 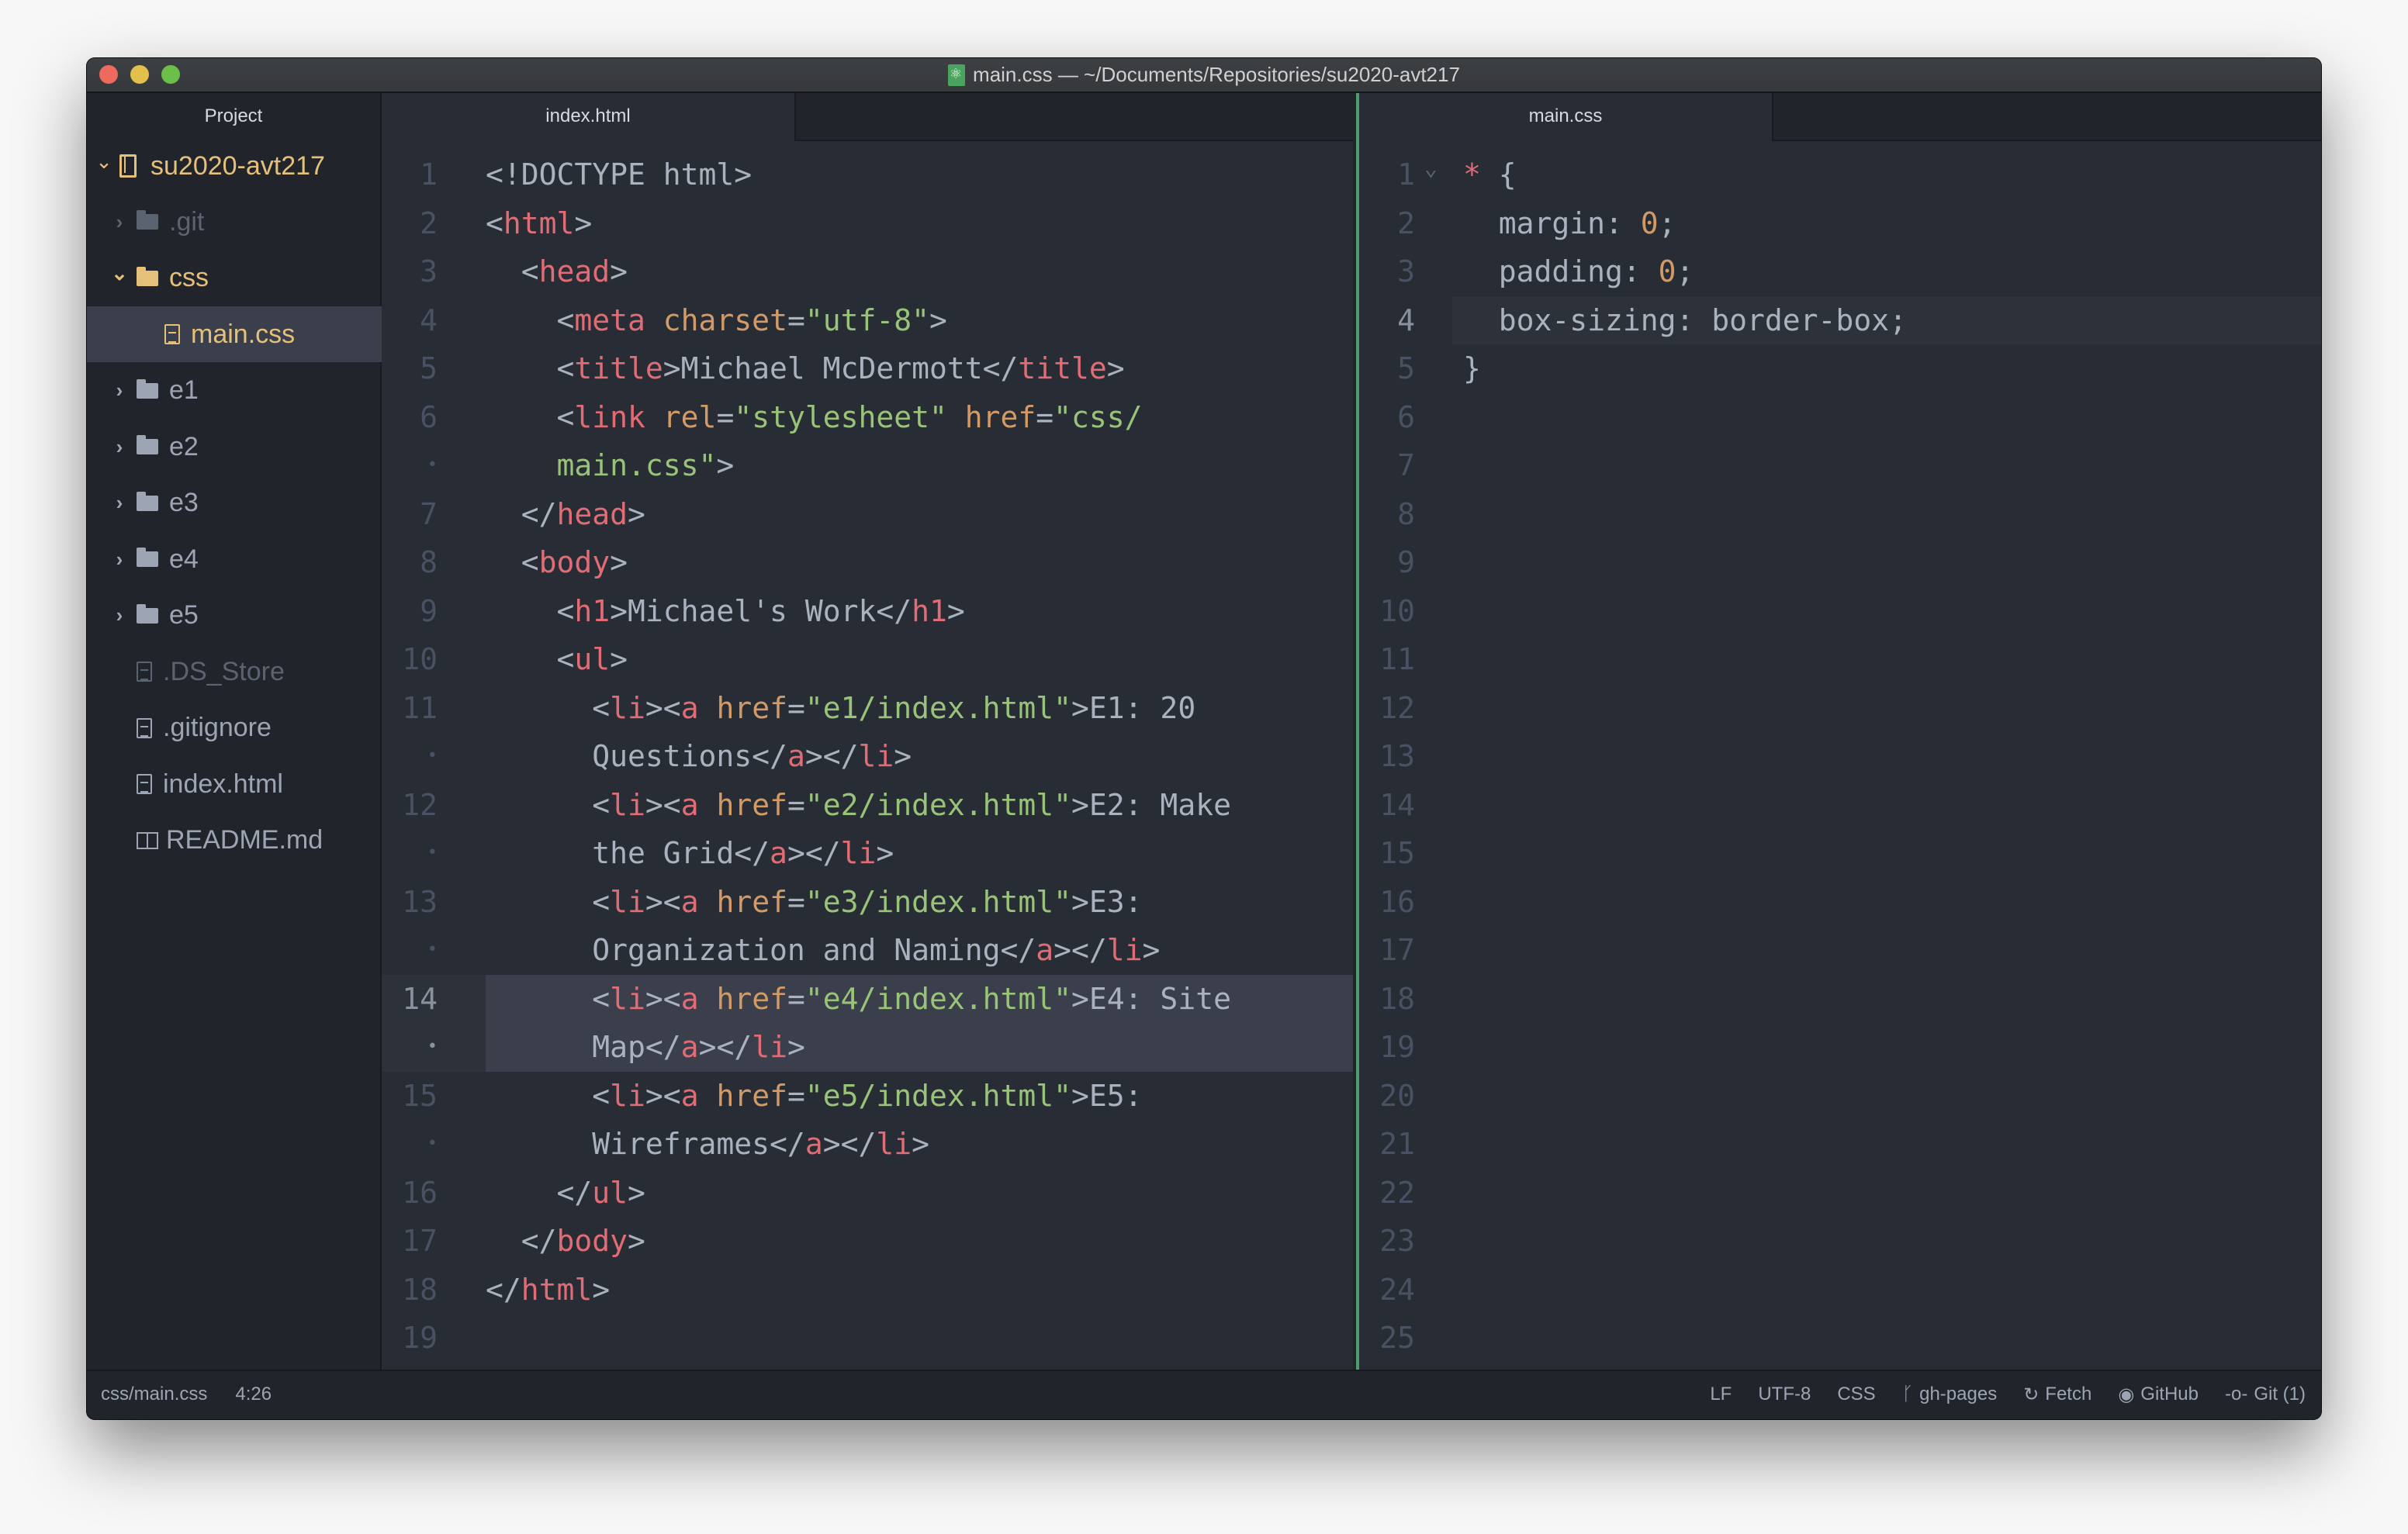 I want to click on code-line: 5}, so click(x=1840, y=368).